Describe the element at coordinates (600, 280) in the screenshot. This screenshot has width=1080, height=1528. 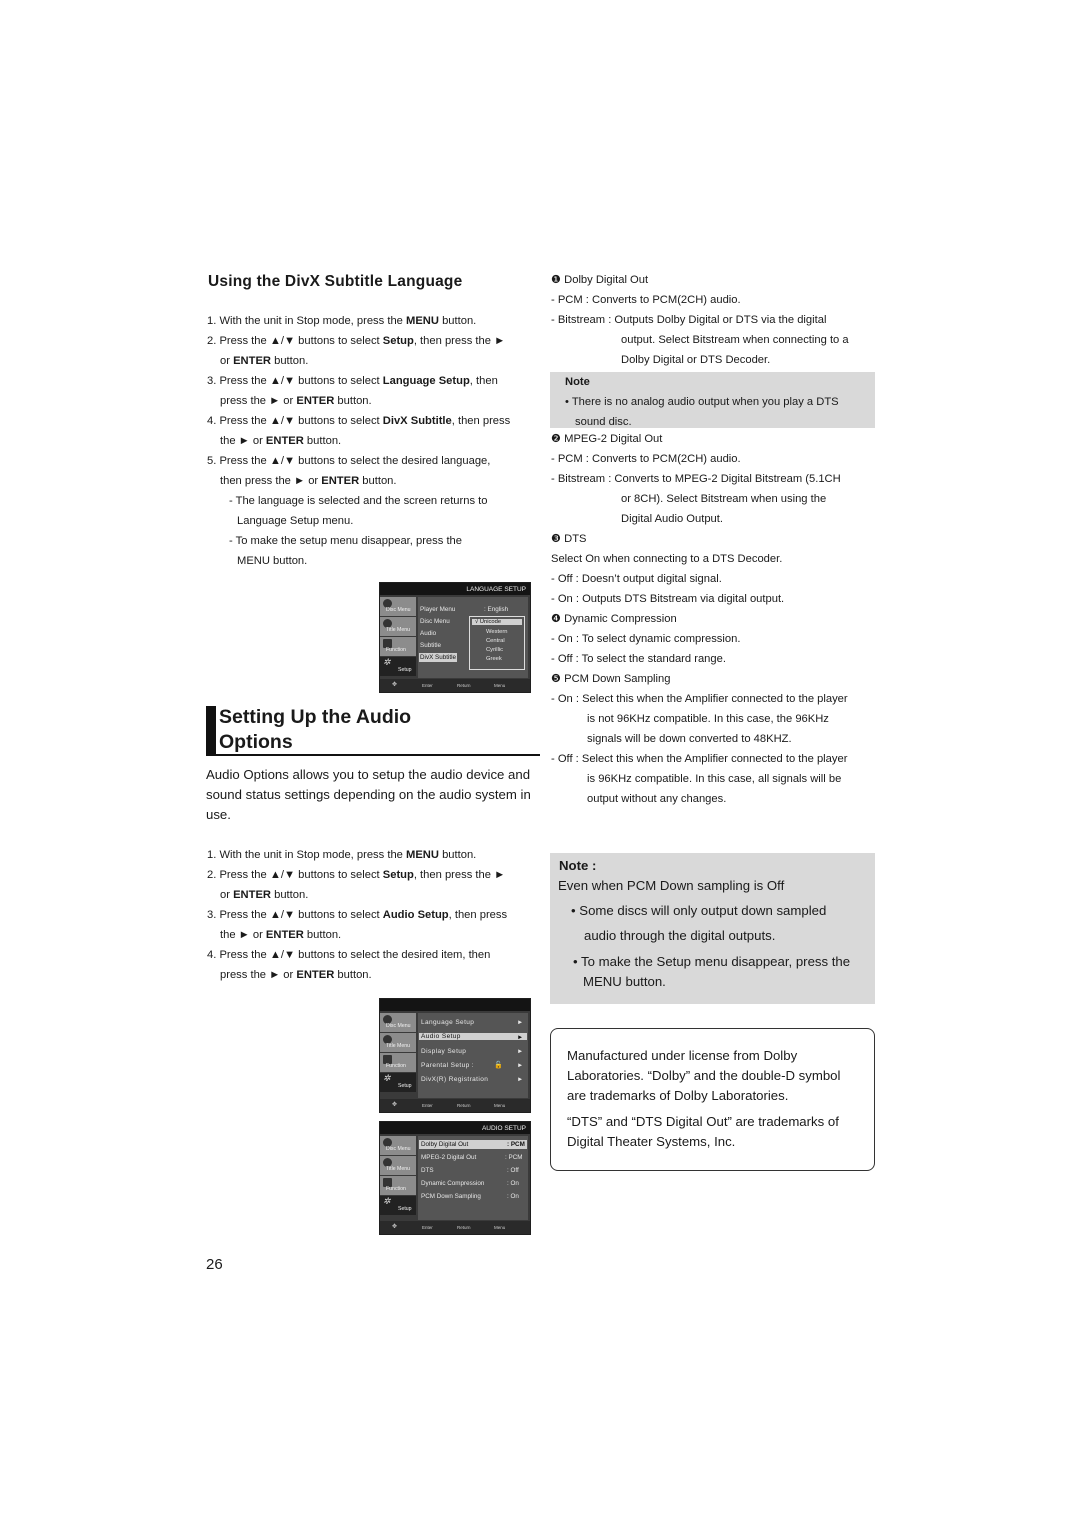
I see `item-heading: ❶ Dolby Digital Out` at that location.